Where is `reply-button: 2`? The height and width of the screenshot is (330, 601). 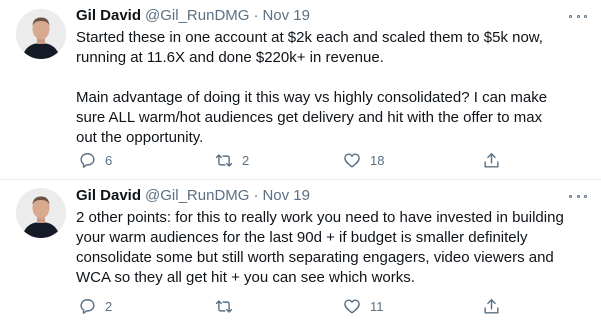
reply-button: 2 is located at coordinates (95, 306).